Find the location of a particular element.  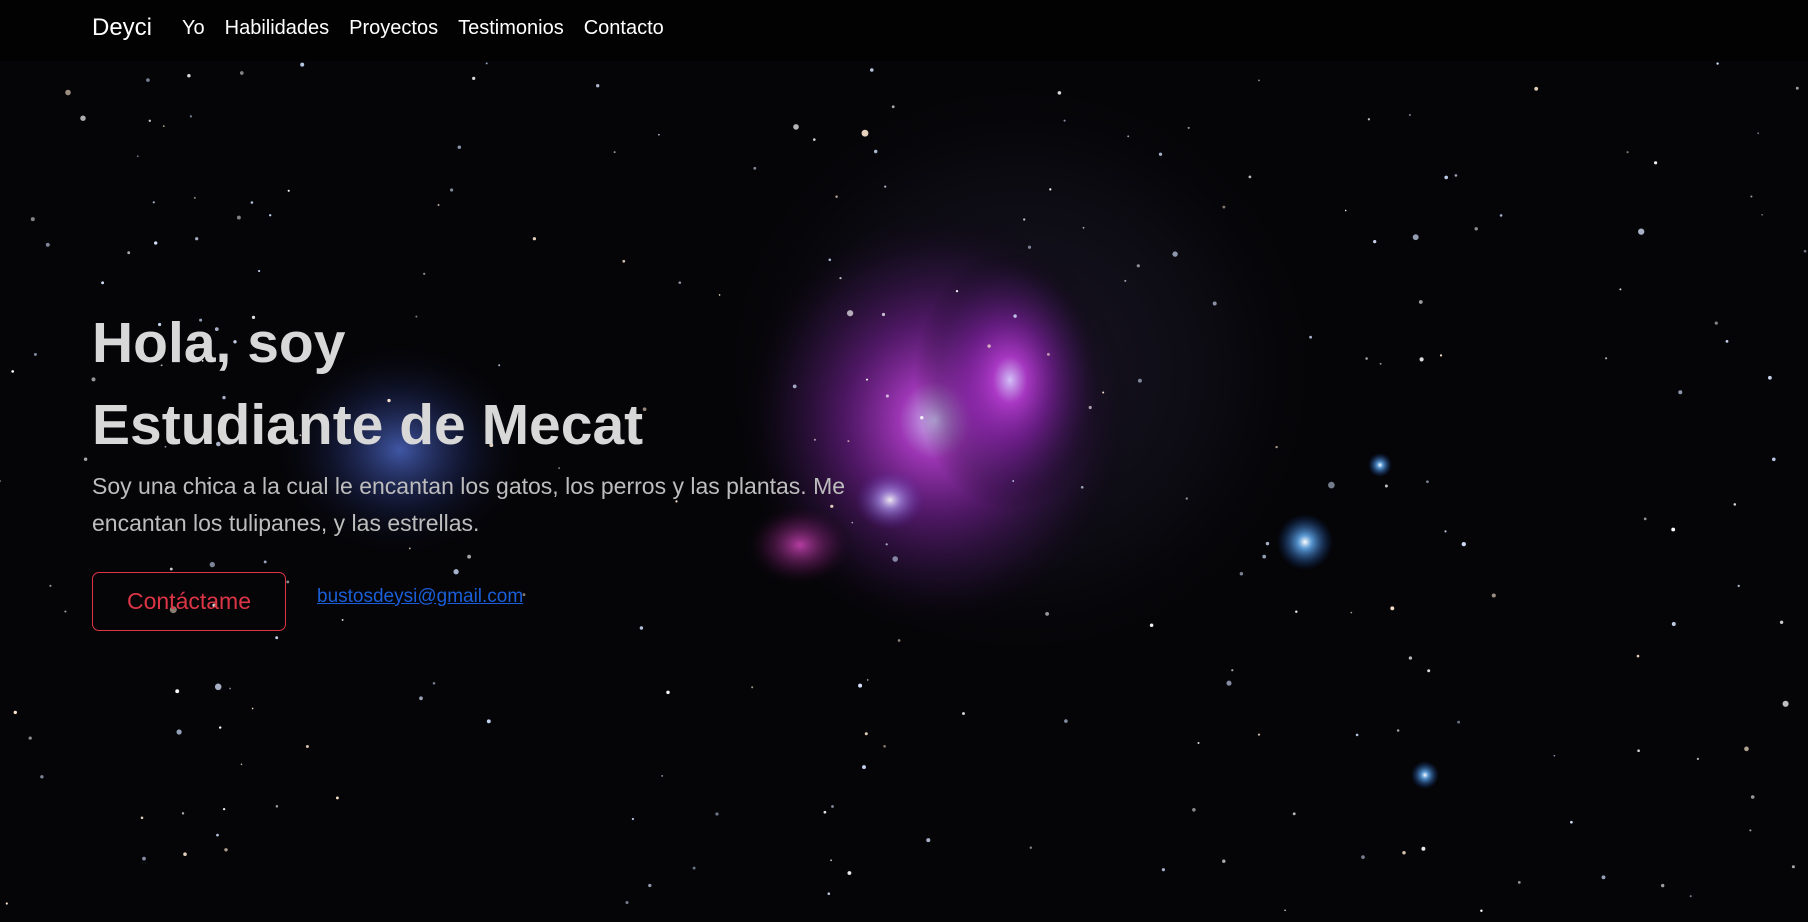

hero-title: Hola, soy Estudiante de Mecat is located at coordinates (542, 384).